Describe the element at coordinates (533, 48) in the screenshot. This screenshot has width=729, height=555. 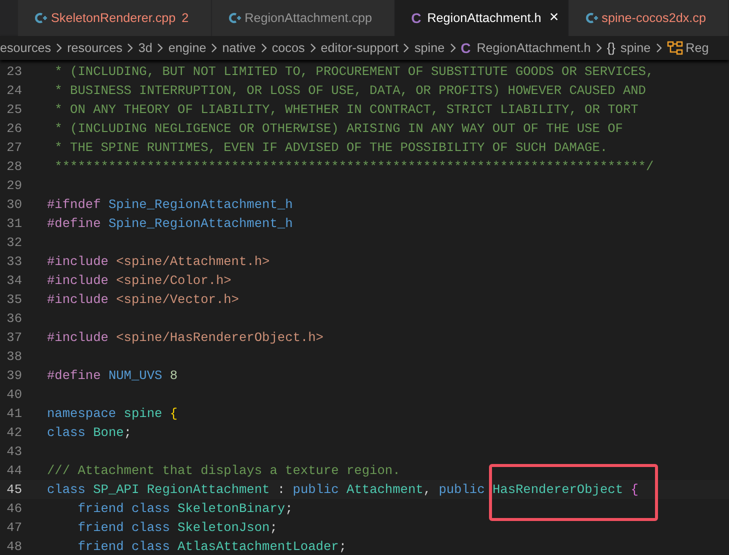
I see `breadcrumb-item: RegionAttachment.h` at that location.